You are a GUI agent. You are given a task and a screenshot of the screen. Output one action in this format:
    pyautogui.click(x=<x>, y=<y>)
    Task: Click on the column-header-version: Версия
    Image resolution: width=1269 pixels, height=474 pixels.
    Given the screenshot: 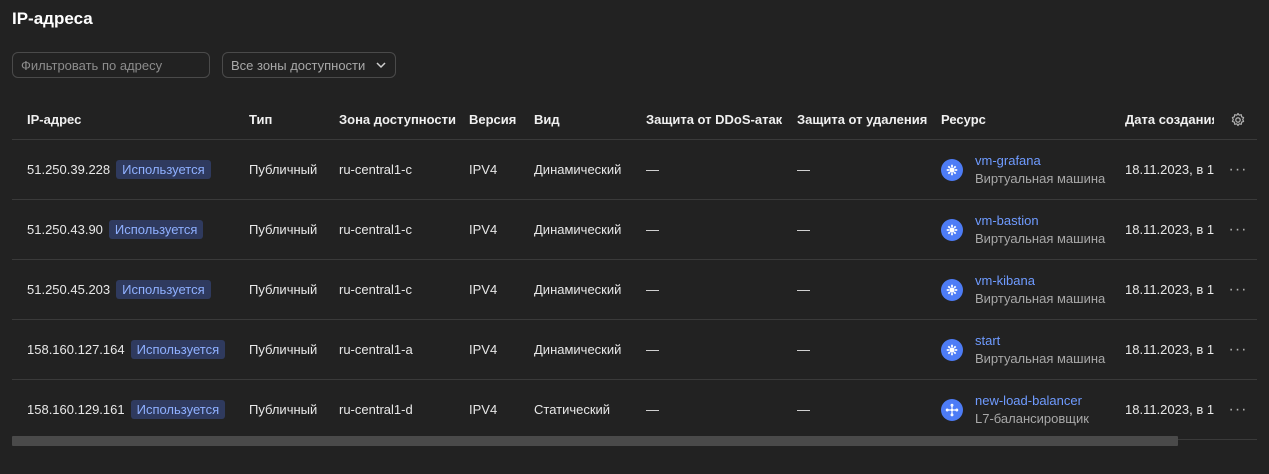 What is the action you would take?
    pyautogui.click(x=501, y=119)
    